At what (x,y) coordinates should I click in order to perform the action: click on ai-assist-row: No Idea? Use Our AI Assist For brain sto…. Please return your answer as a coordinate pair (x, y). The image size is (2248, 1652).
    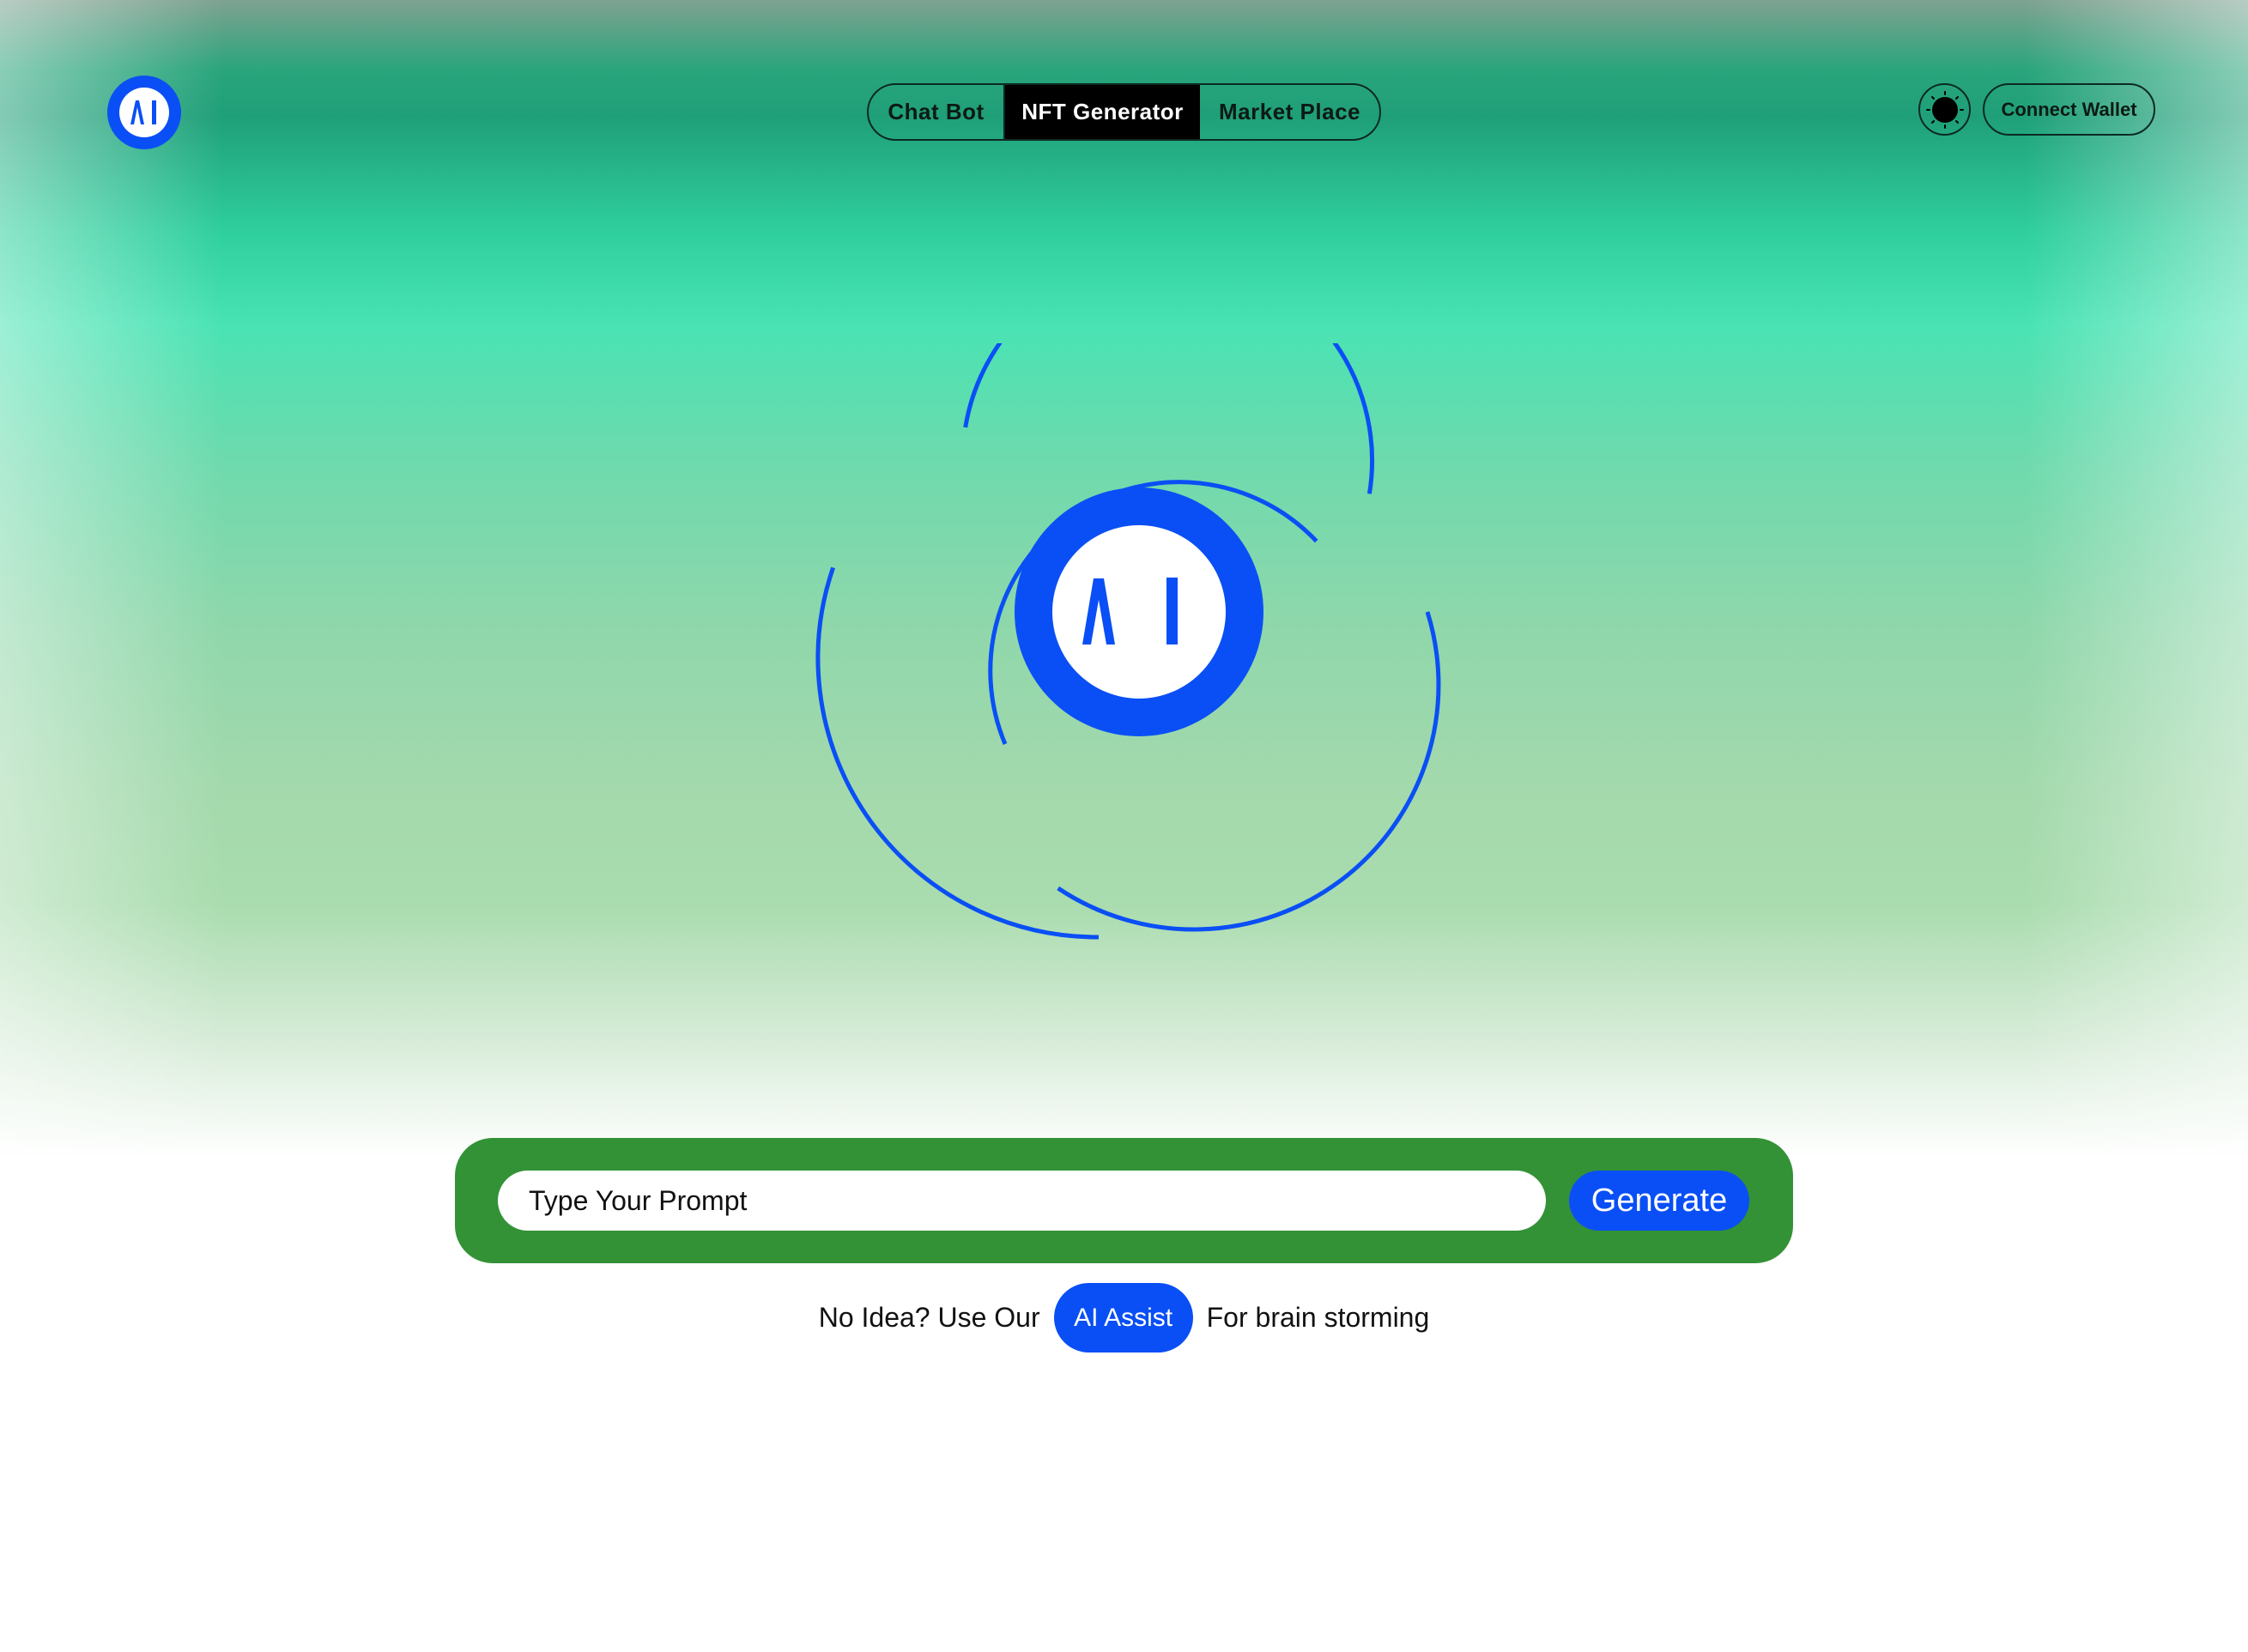
    Looking at the image, I should click on (1124, 1317).